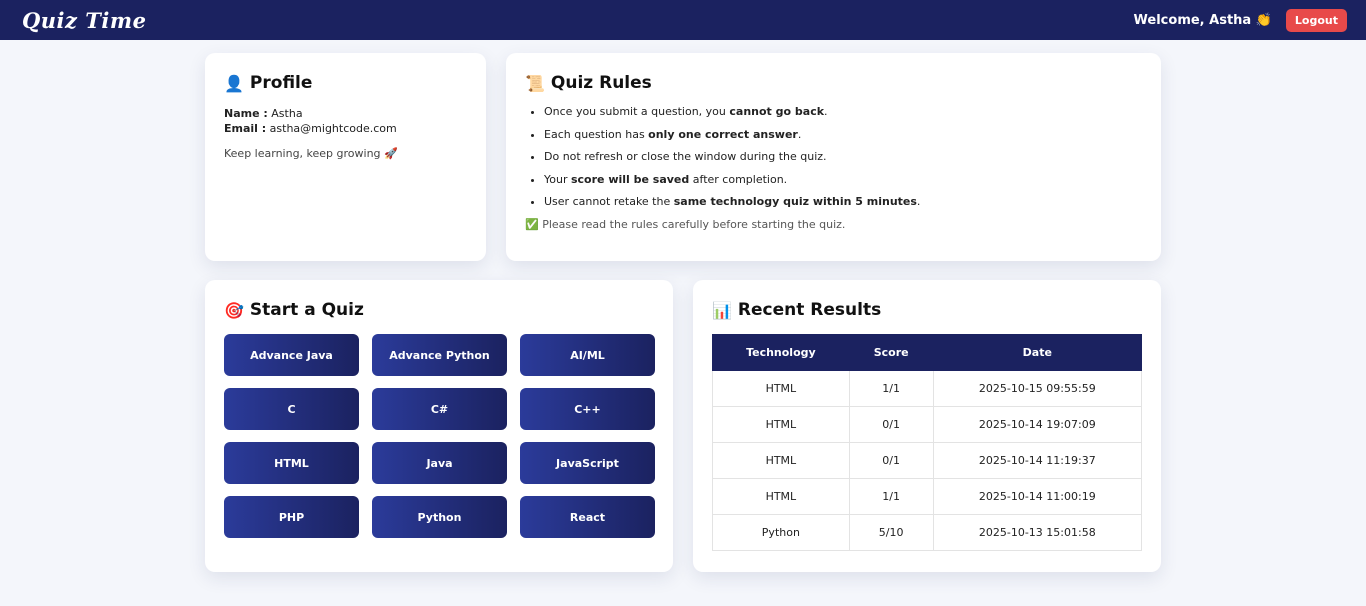  I want to click on table-header-row: Technology Score Date, so click(927, 352).